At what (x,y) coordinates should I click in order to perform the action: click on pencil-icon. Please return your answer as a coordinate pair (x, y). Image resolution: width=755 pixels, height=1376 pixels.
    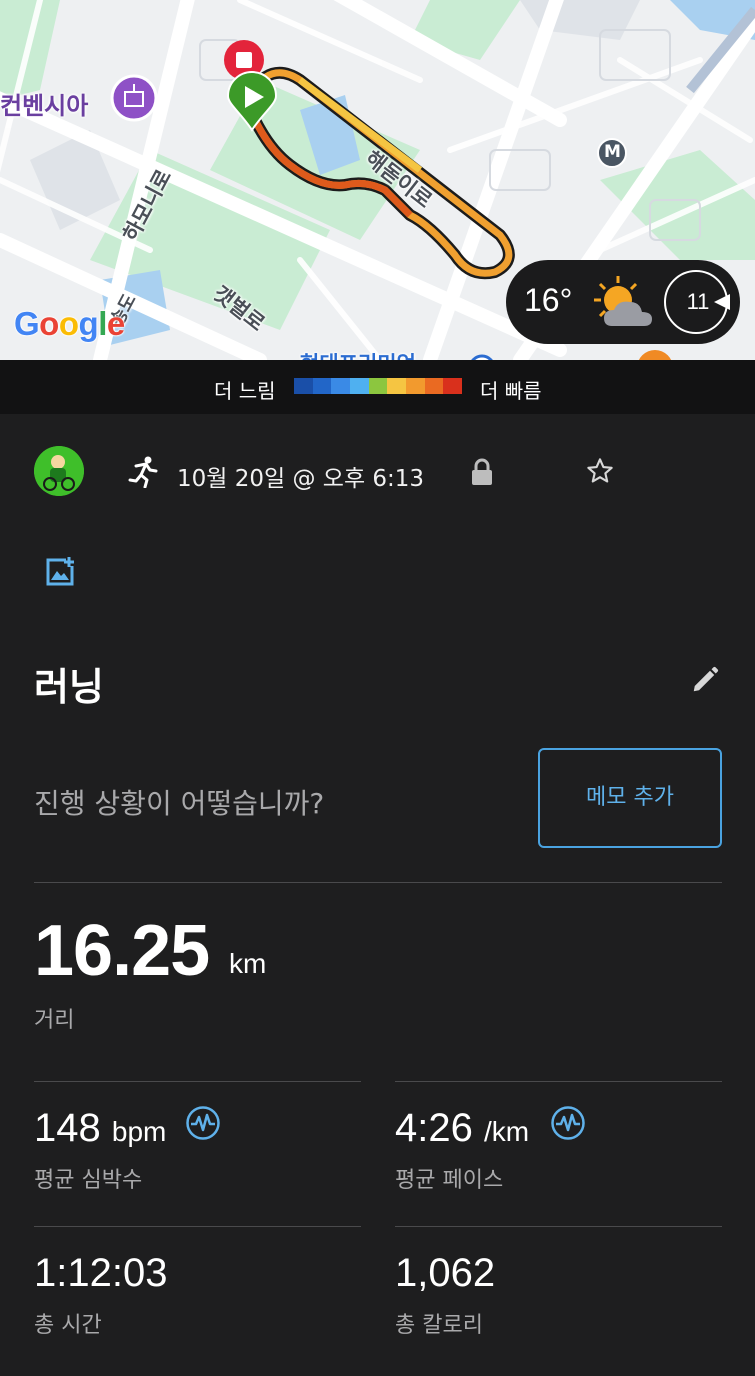
    Looking at the image, I should click on (705, 680).